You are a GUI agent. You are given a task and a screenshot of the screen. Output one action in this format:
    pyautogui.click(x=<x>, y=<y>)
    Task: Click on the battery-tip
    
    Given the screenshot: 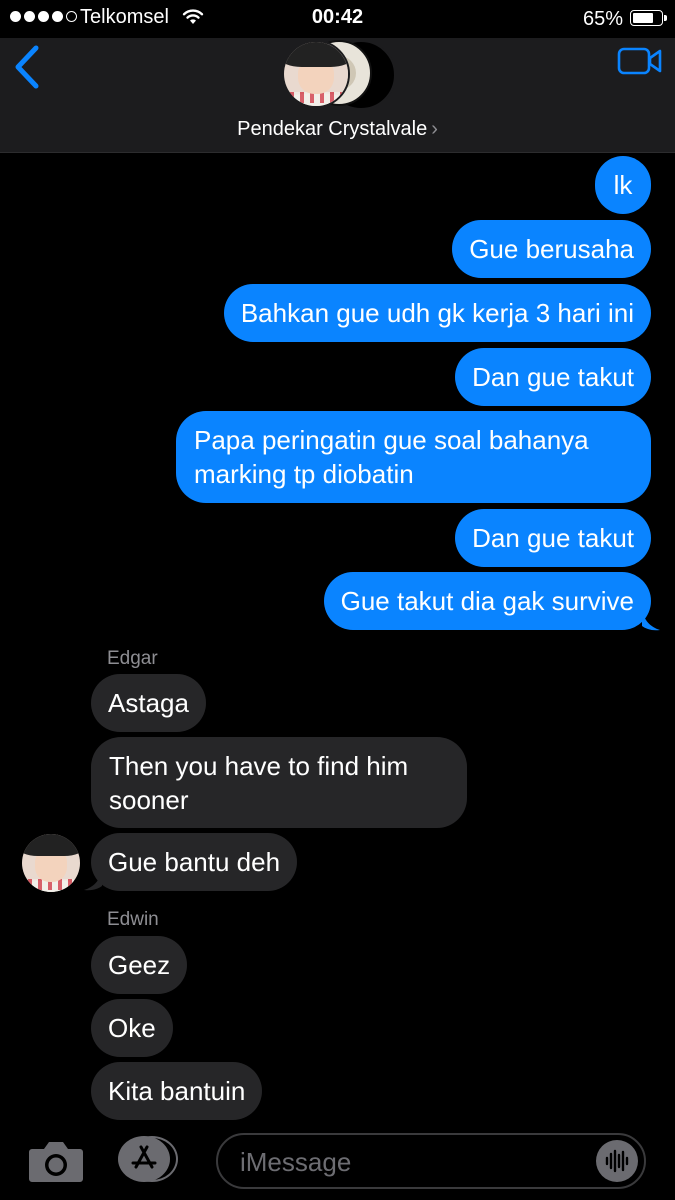 What is the action you would take?
    pyautogui.click(x=665, y=18)
    